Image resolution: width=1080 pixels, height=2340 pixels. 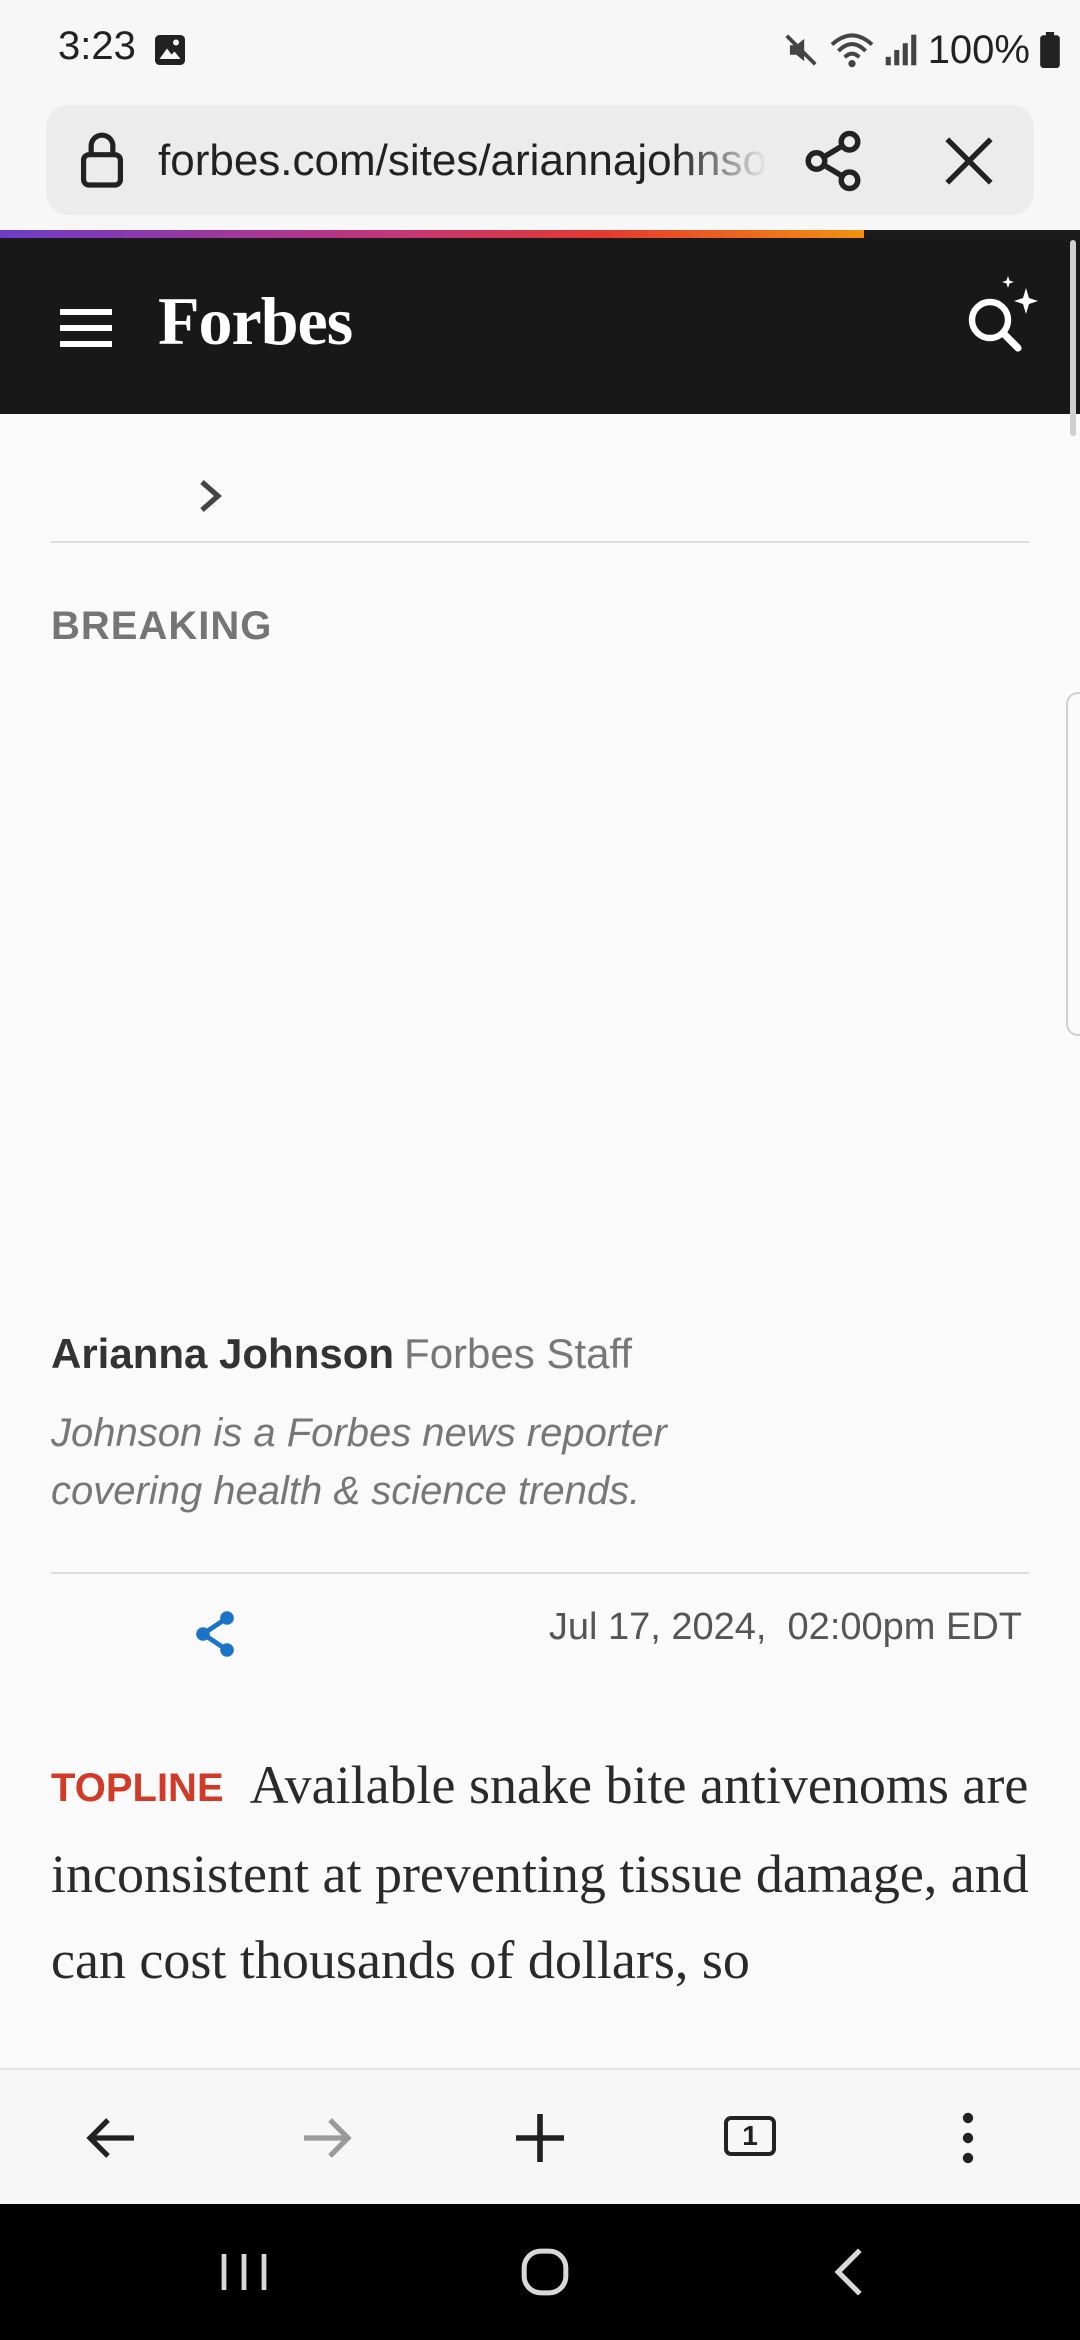 What do you see at coordinates (102, 159) in the screenshot?
I see `lock-icon` at bounding box center [102, 159].